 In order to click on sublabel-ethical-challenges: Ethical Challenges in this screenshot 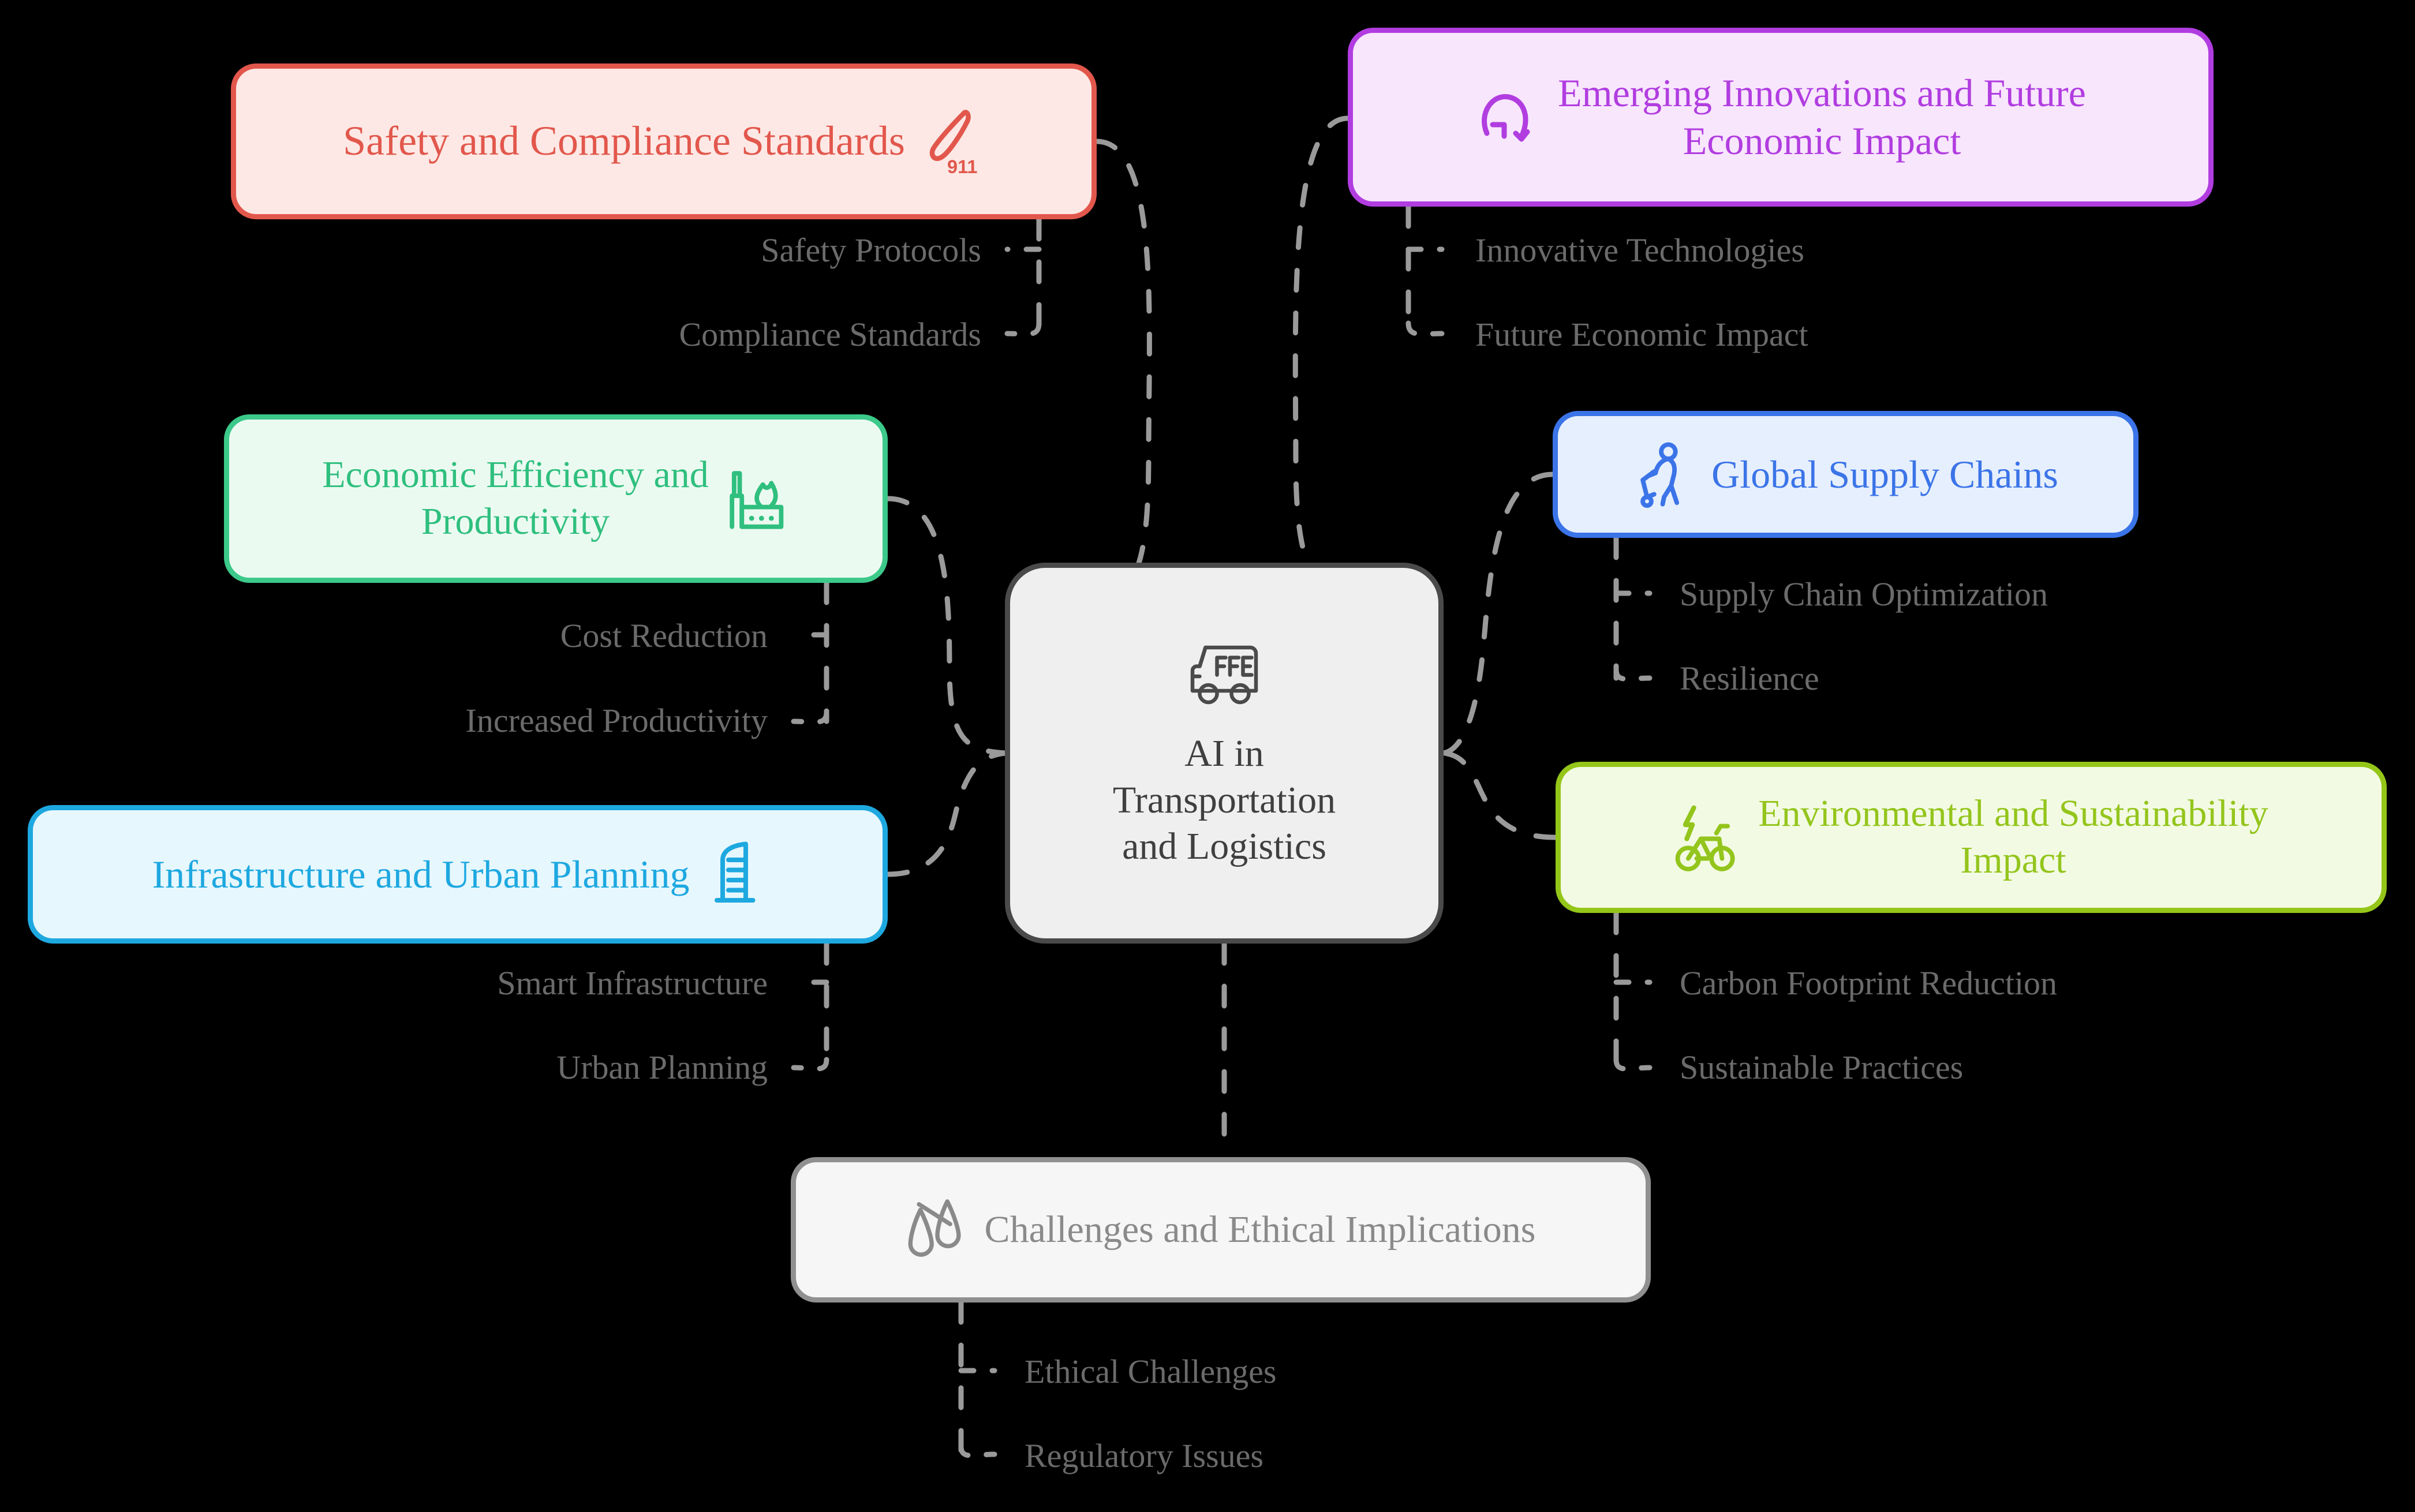, I will do `click(1151, 1371)`.